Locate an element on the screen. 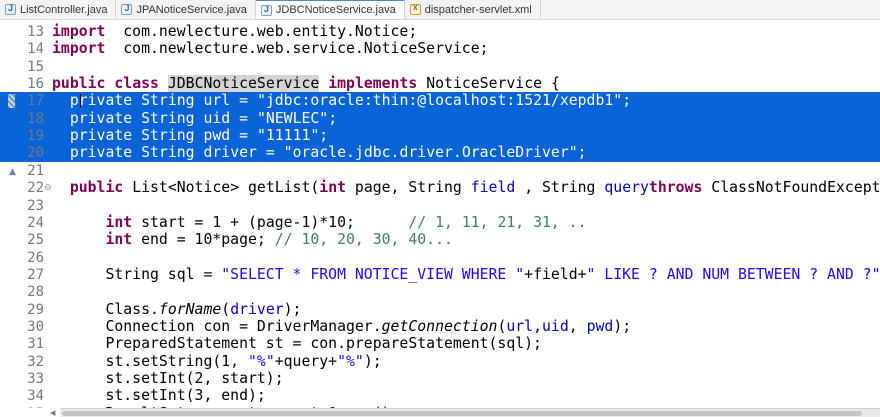 The width and height of the screenshot is (880, 417). code-token: List<Notice> getList( is located at coordinates (221, 188).